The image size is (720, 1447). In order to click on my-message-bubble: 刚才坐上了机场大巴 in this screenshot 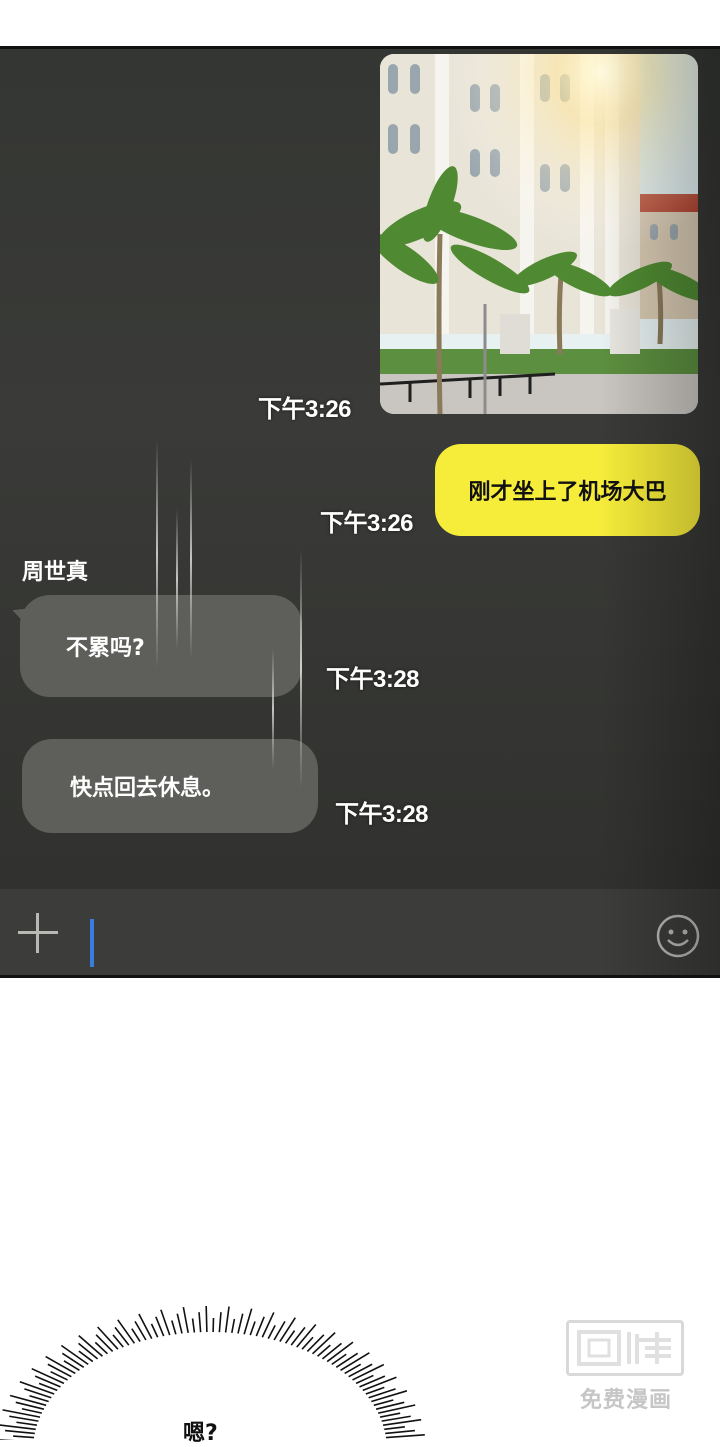, I will do `click(567, 490)`.